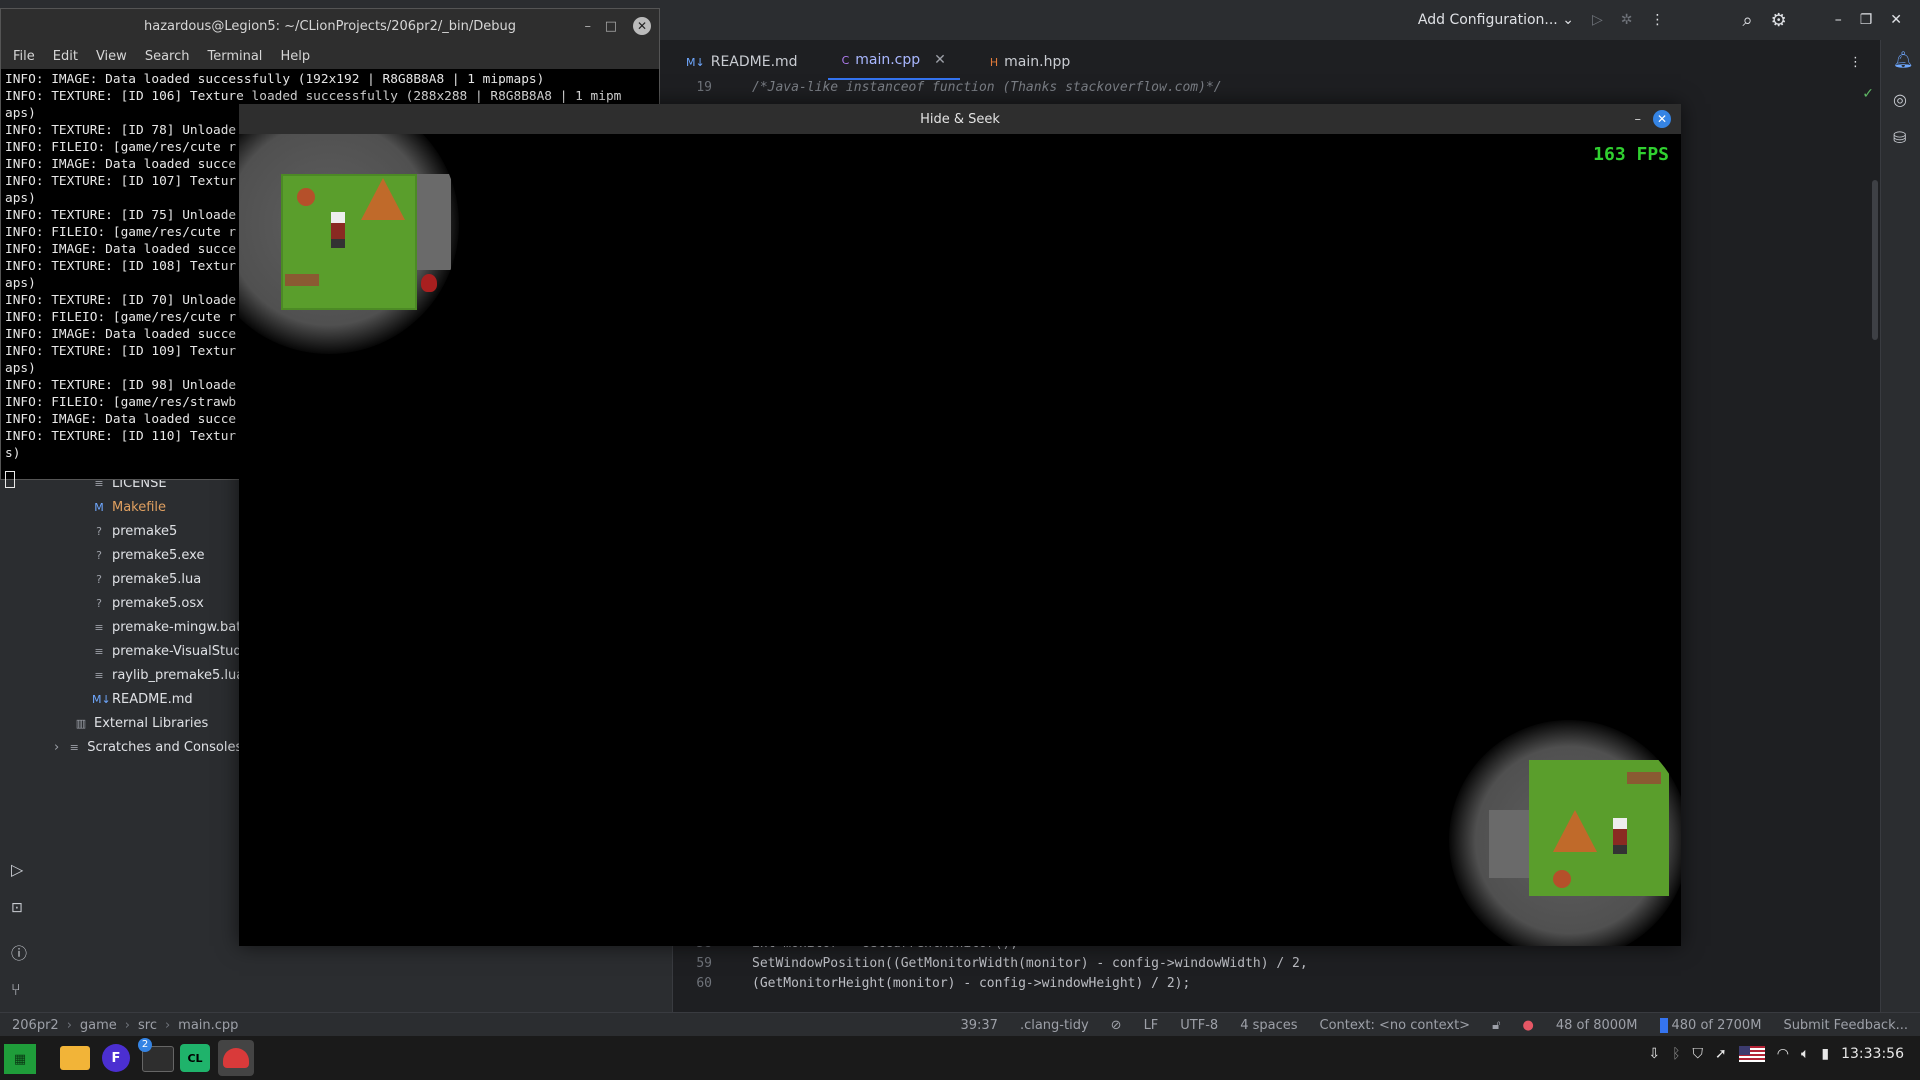 This screenshot has height=1080, width=1920. What do you see at coordinates (75, 1058) in the screenshot?
I see `files-icon` at bounding box center [75, 1058].